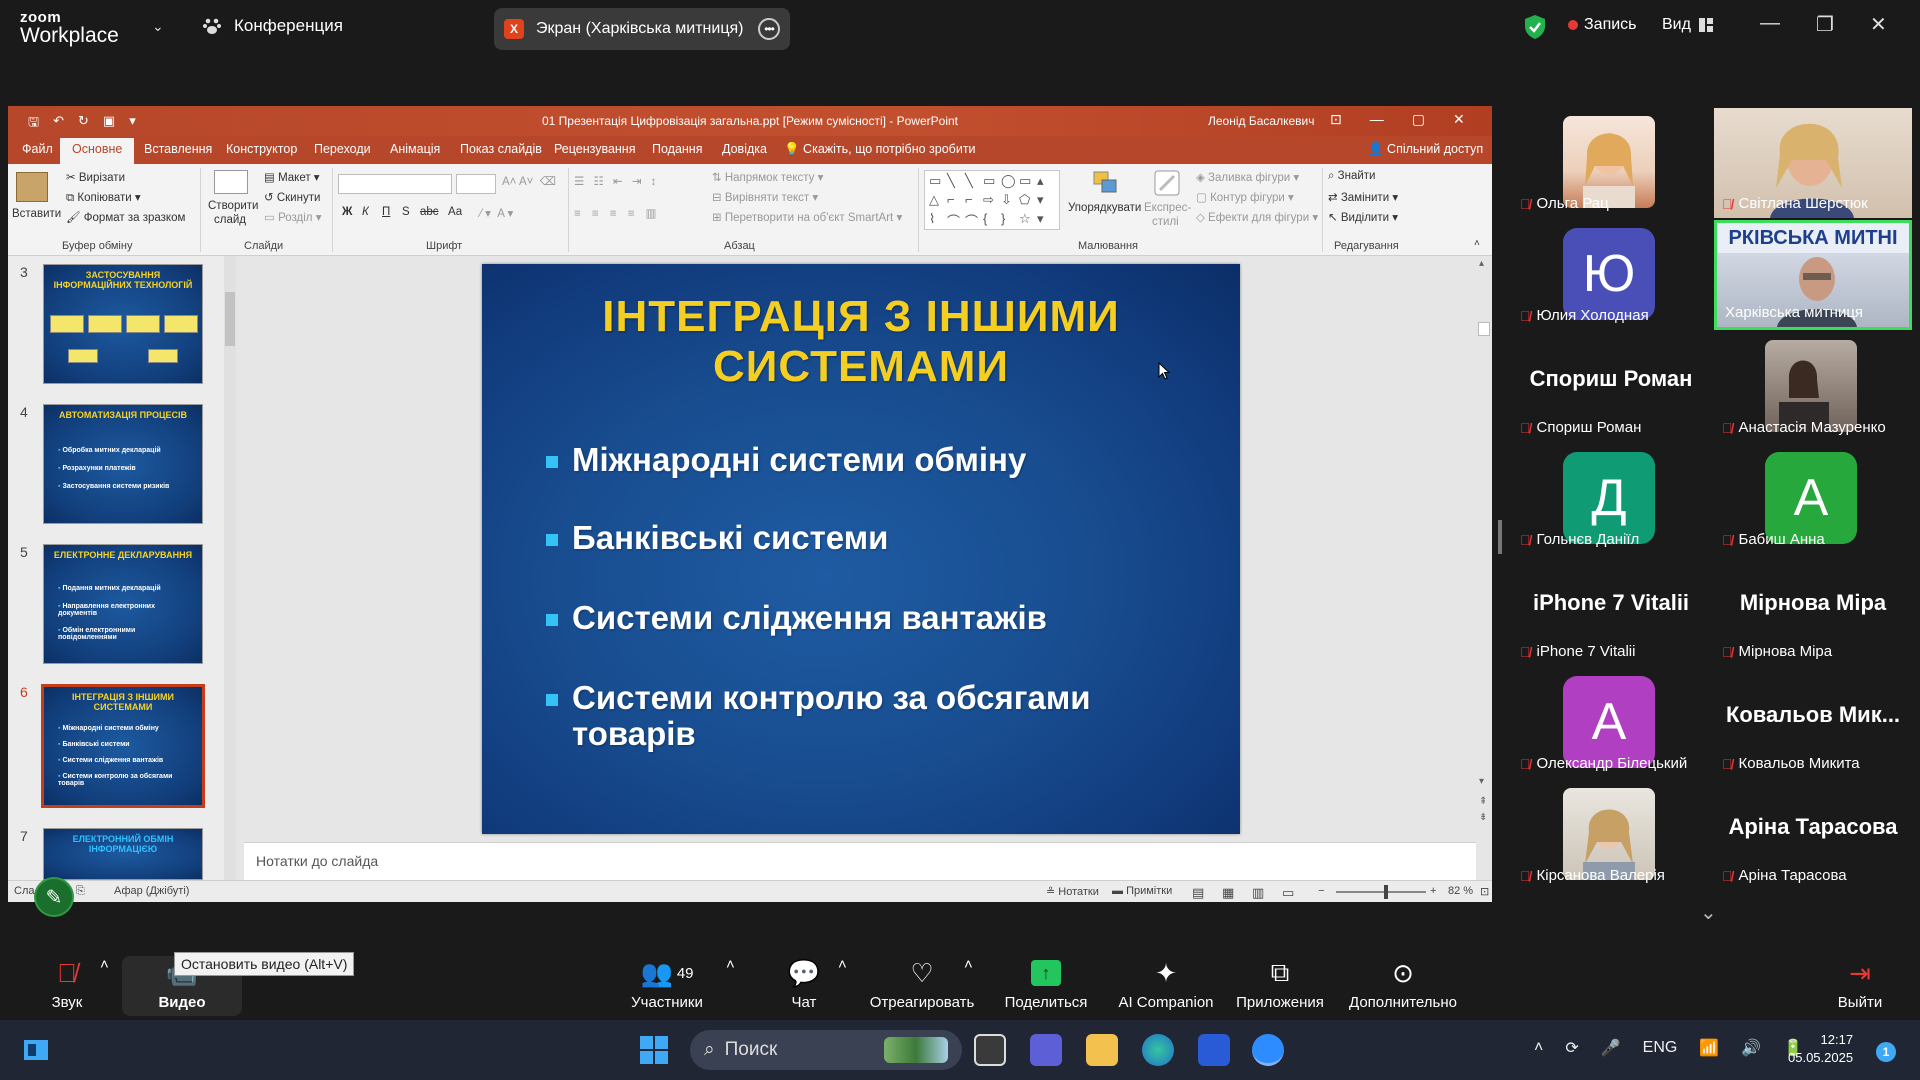  I want to click on paste-icon, so click(32, 187).